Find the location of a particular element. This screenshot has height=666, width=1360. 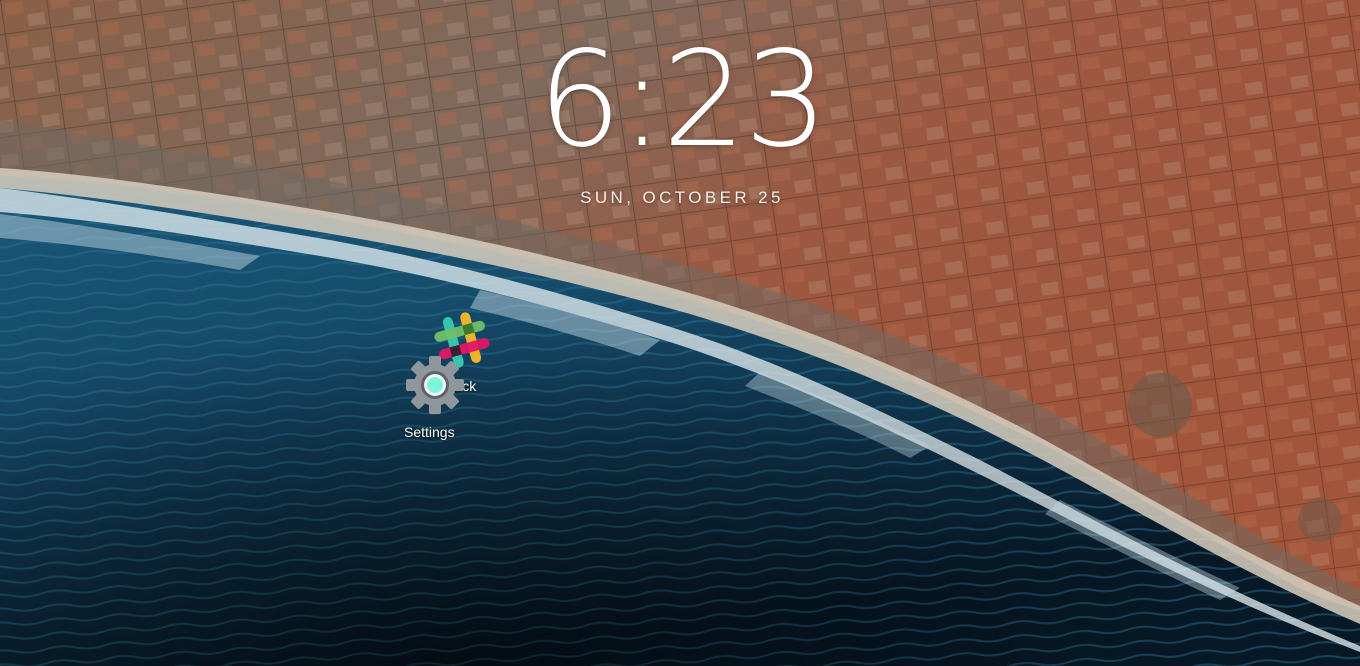

lockscreen-date: SUN, OCTOBER 25 is located at coordinates (682, 197).